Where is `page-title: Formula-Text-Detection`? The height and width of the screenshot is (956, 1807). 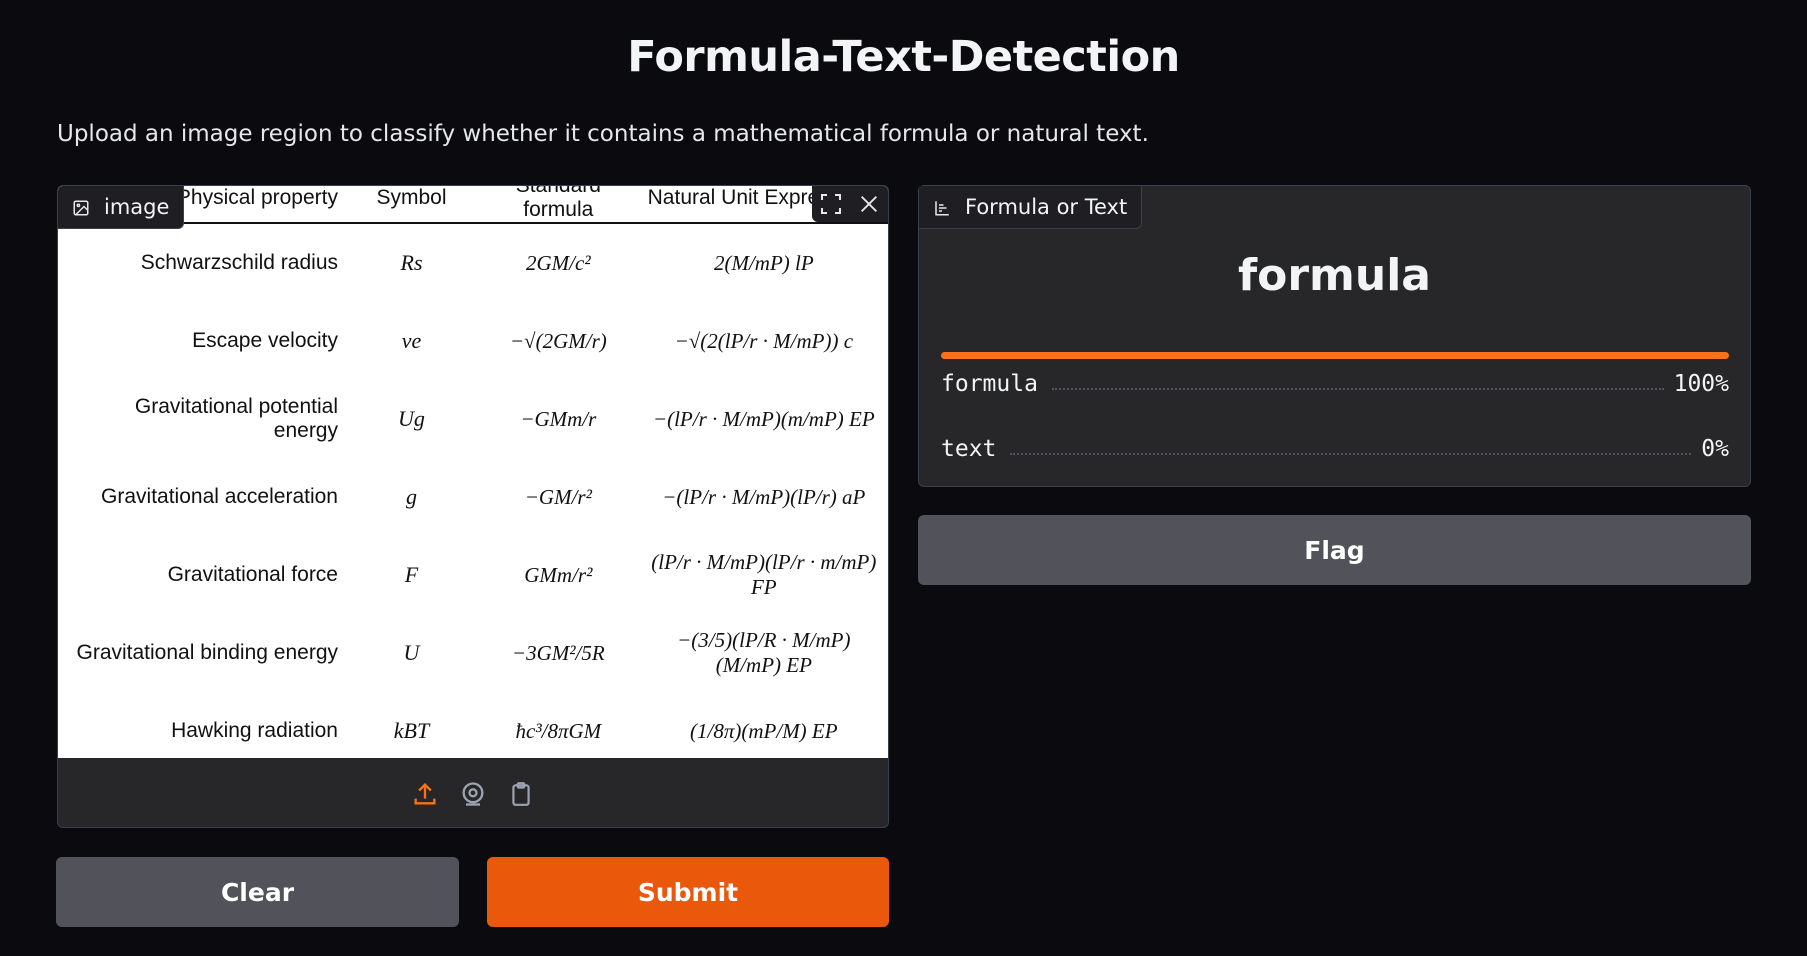 page-title: Formula-Text-Detection is located at coordinates (903, 57).